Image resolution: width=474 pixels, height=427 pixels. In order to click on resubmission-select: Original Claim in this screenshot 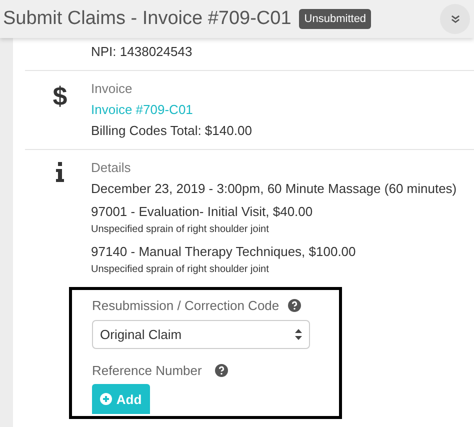, I will do `click(201, 334)`.